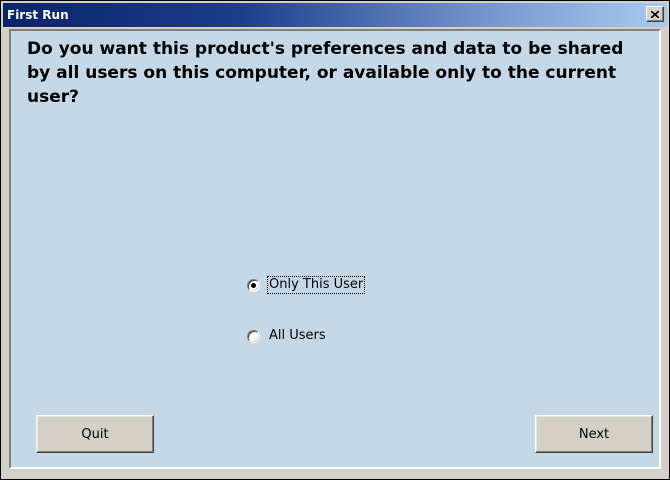  I want to click on radio-all-users: All Users, so click(287, 336).